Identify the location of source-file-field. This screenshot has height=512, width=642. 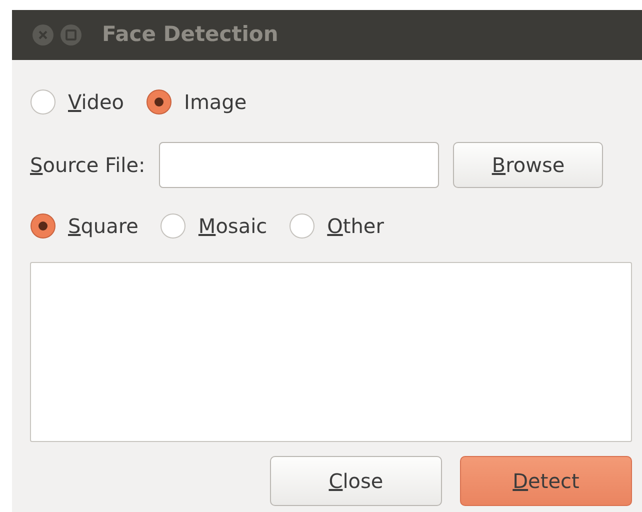
(299, 165).